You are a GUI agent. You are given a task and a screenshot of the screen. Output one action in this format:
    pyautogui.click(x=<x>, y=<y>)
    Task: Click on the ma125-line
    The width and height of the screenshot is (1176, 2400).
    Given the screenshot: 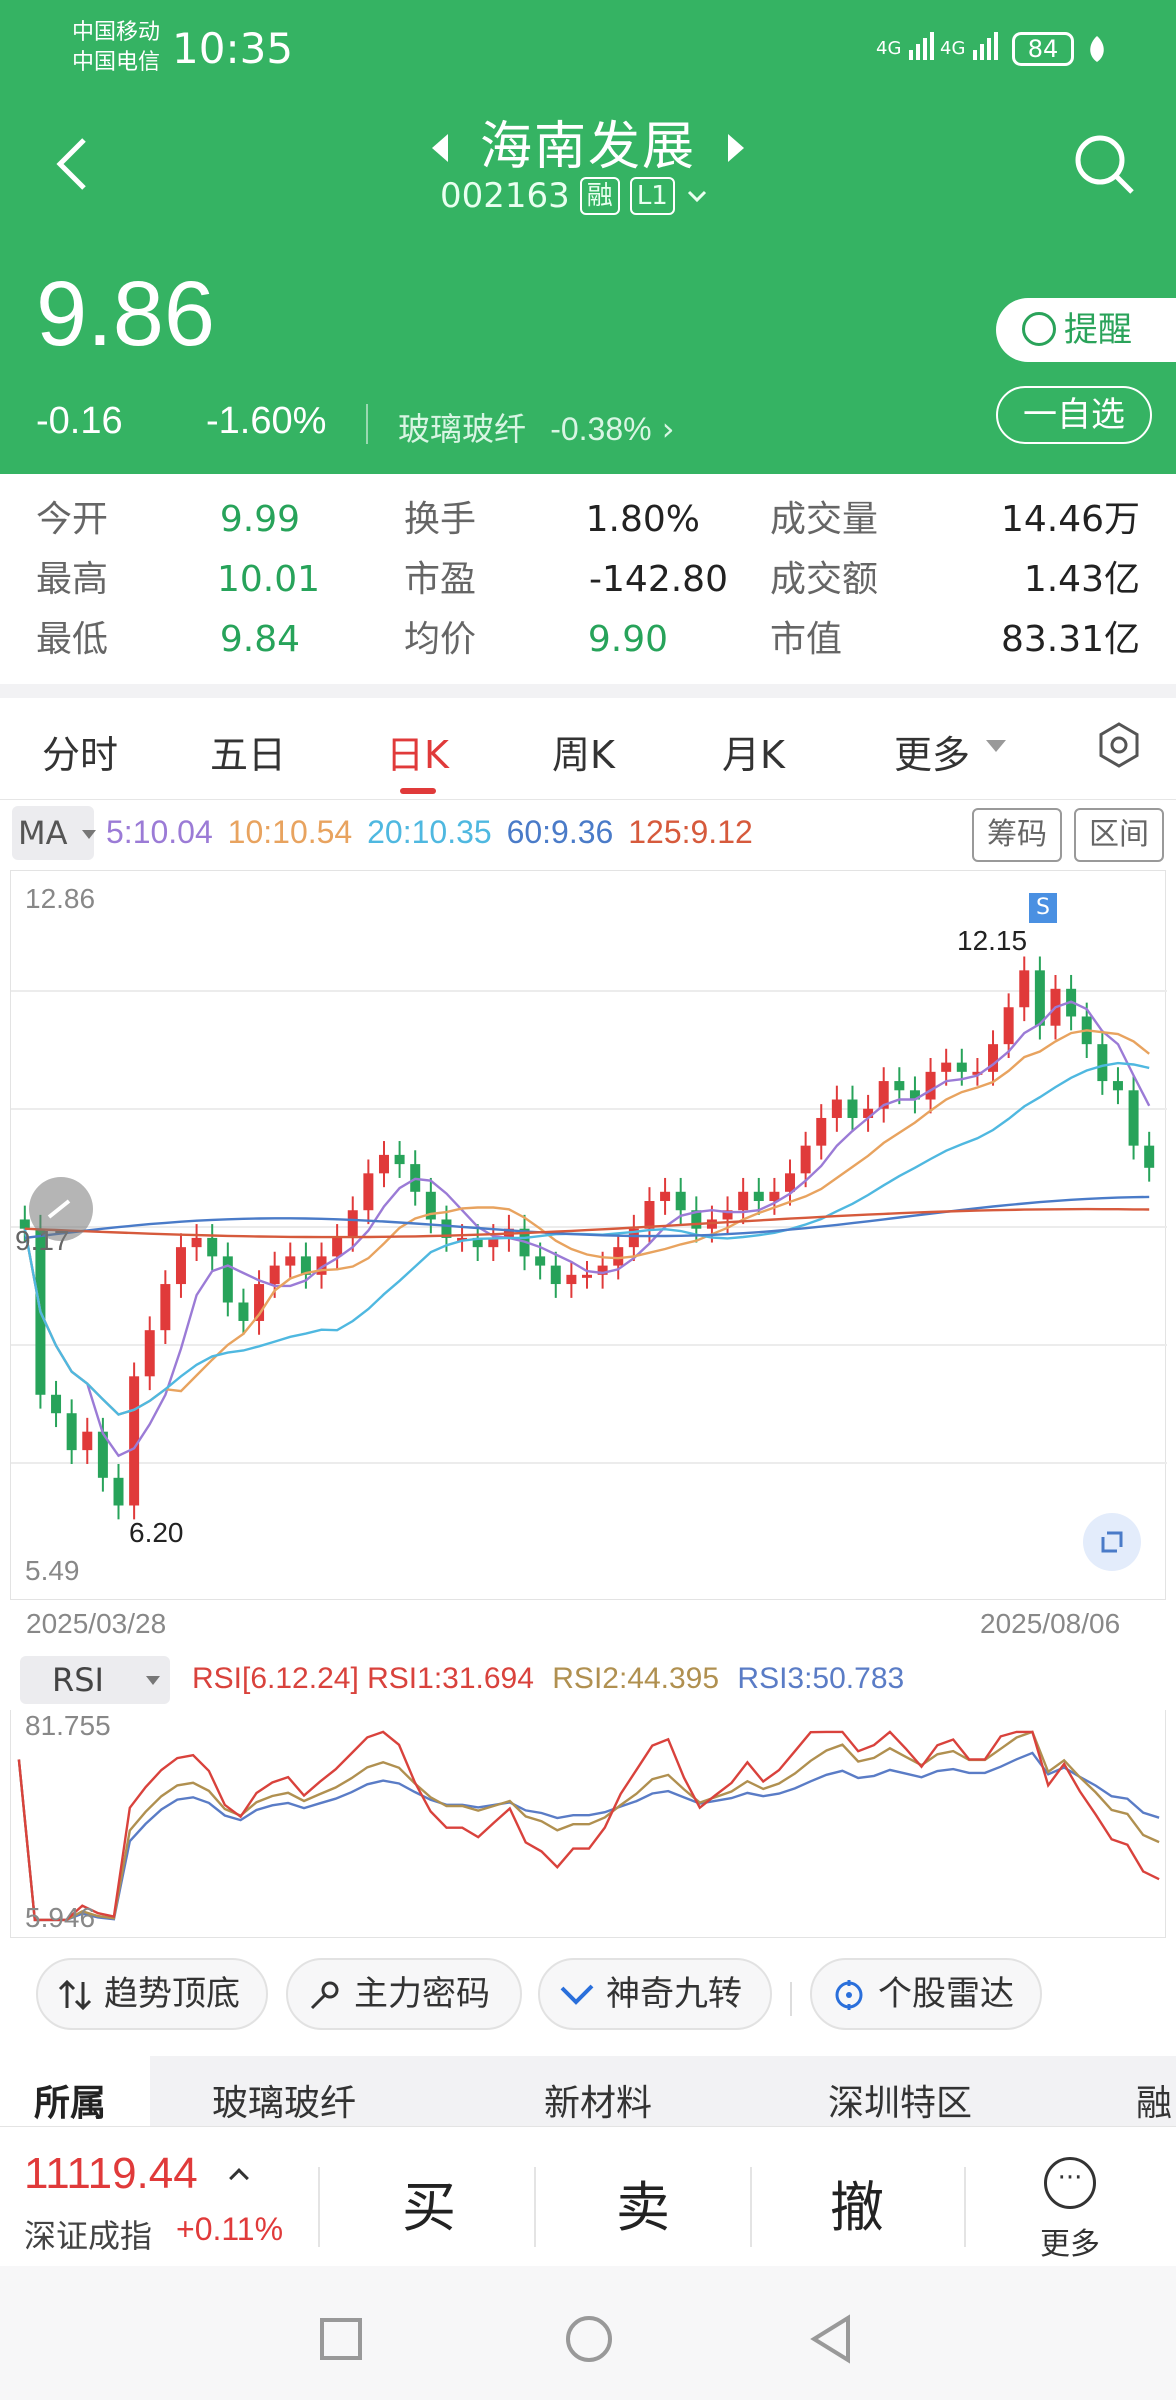 What is the action you would take?
    pyautogui.click(x=587, y=1223)
    